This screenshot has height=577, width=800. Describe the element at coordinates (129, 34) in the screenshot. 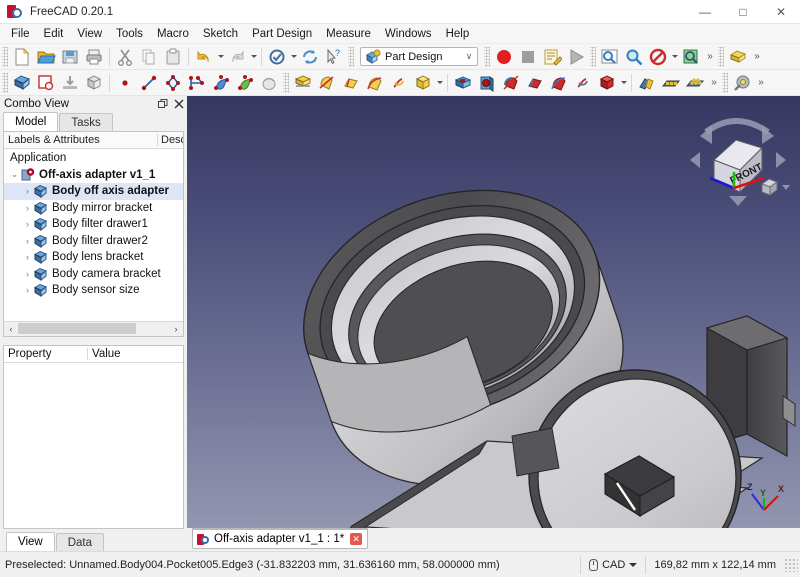

I see `menu-tools: Tools` at that location.